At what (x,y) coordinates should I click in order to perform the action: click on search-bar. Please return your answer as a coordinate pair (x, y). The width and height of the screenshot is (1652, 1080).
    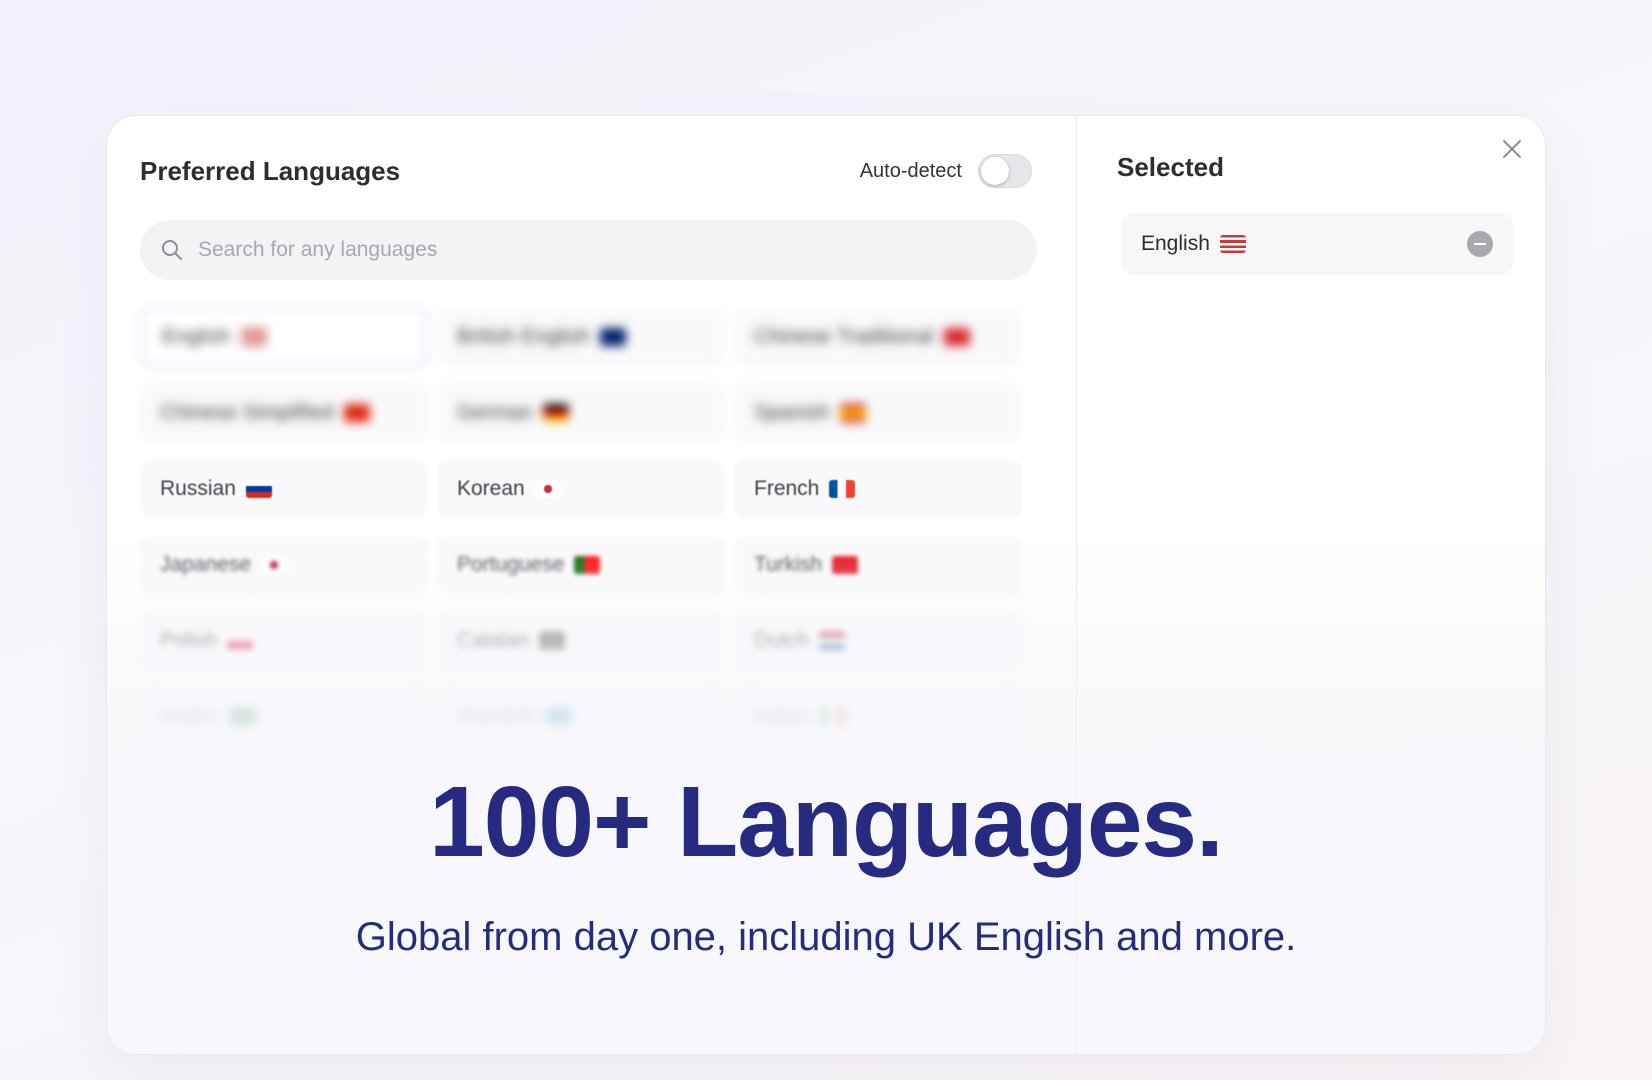
    Looking at the image, I should click on (588, 250).